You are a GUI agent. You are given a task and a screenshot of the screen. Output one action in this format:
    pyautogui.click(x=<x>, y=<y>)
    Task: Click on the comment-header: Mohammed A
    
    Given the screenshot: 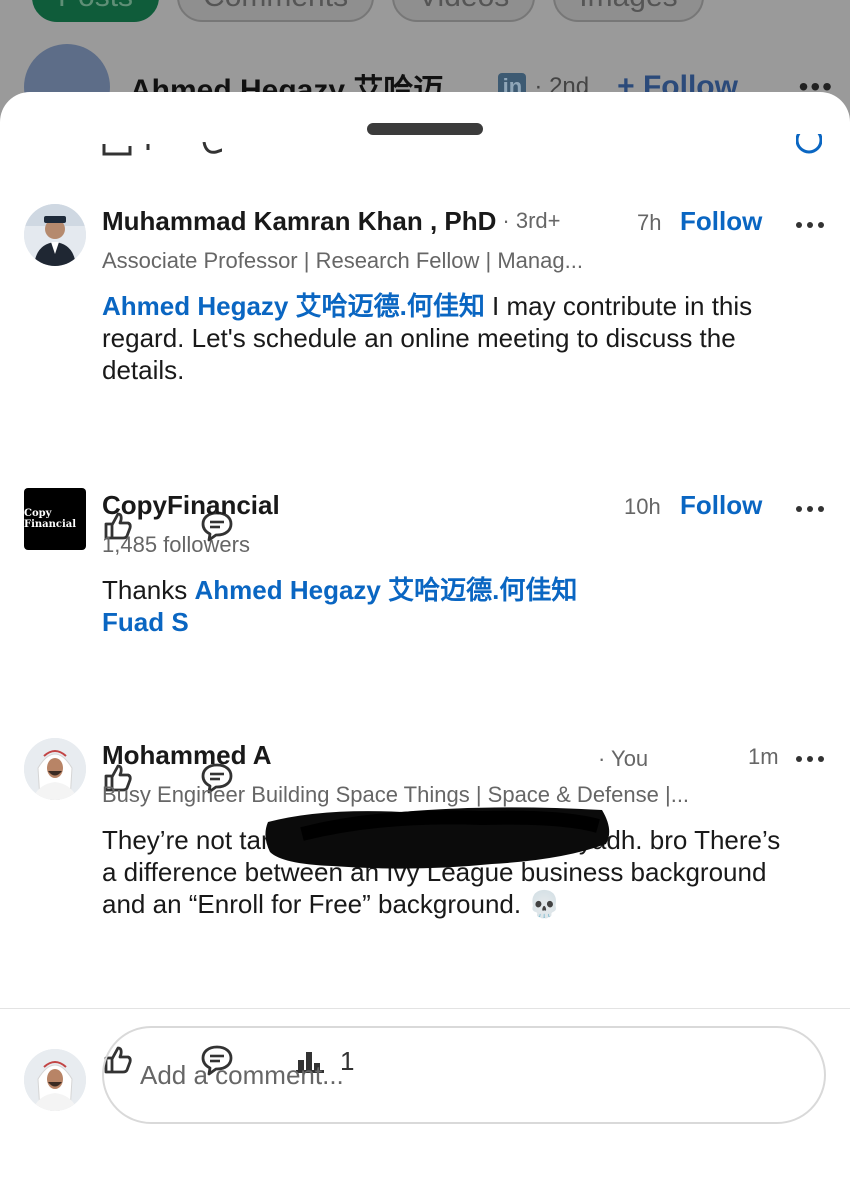 What is the action you would take?
    pyautogui.click(x=187, y=755)
    